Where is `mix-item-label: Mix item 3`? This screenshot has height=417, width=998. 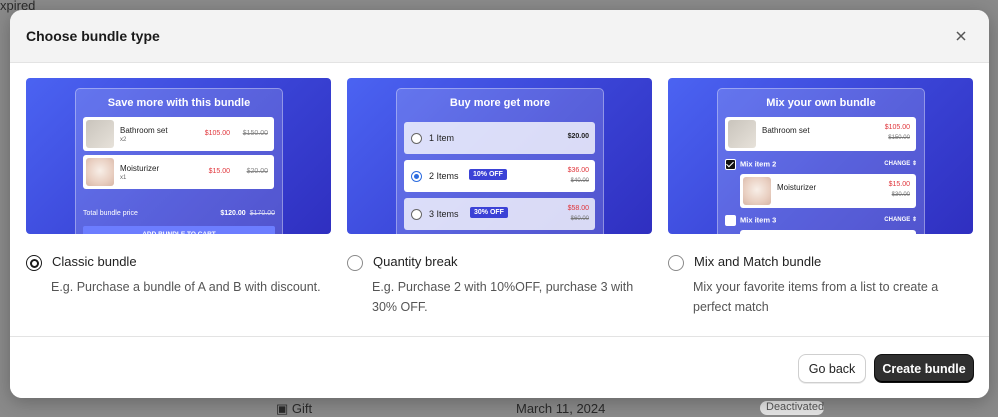 mix-item-label: Mix item 3 is located at coordinates (758, 220).